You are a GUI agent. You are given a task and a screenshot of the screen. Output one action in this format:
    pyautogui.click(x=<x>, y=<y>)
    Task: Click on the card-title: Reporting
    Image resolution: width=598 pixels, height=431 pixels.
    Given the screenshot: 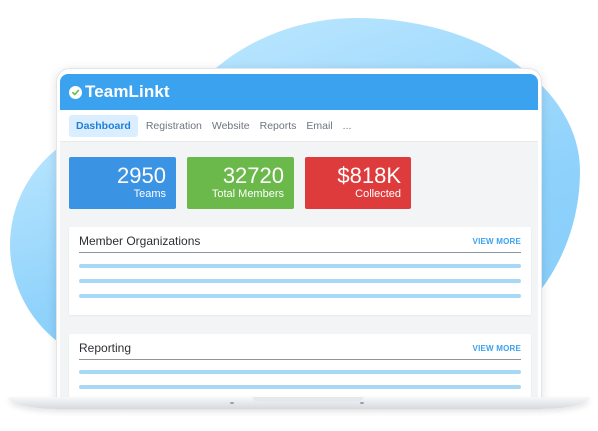 What is the action you would take?
    pyautogui.click(x=105, y=348)
    